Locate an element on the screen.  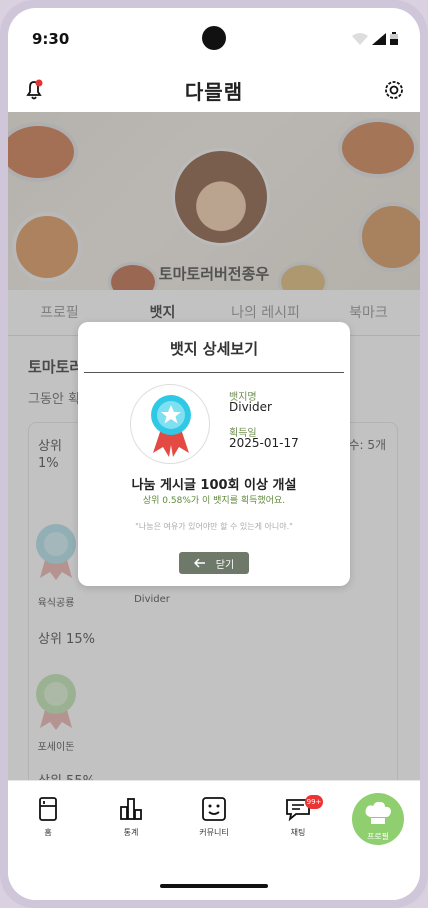
nav-community: 커뮤니티 is located at coordinates (214, 817).